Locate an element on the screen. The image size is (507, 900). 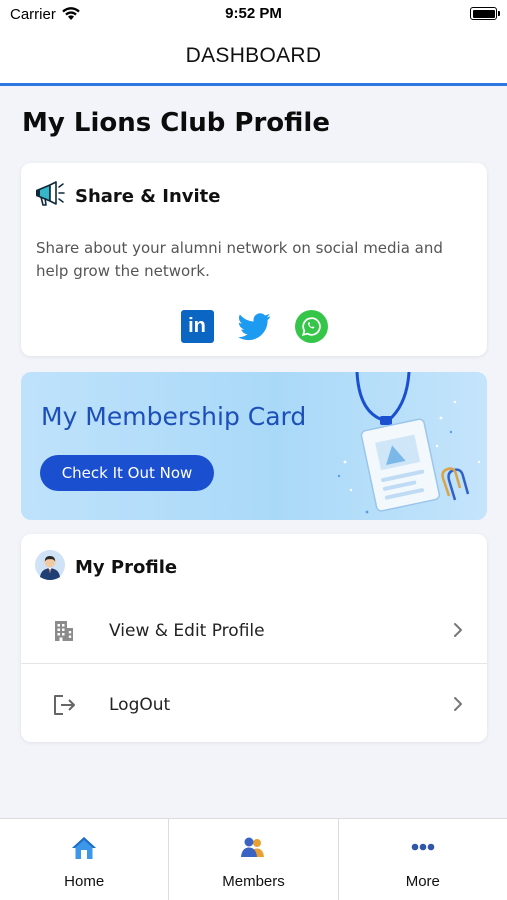
nav-title: DASHBOARD is located at coordinates (253, 55).